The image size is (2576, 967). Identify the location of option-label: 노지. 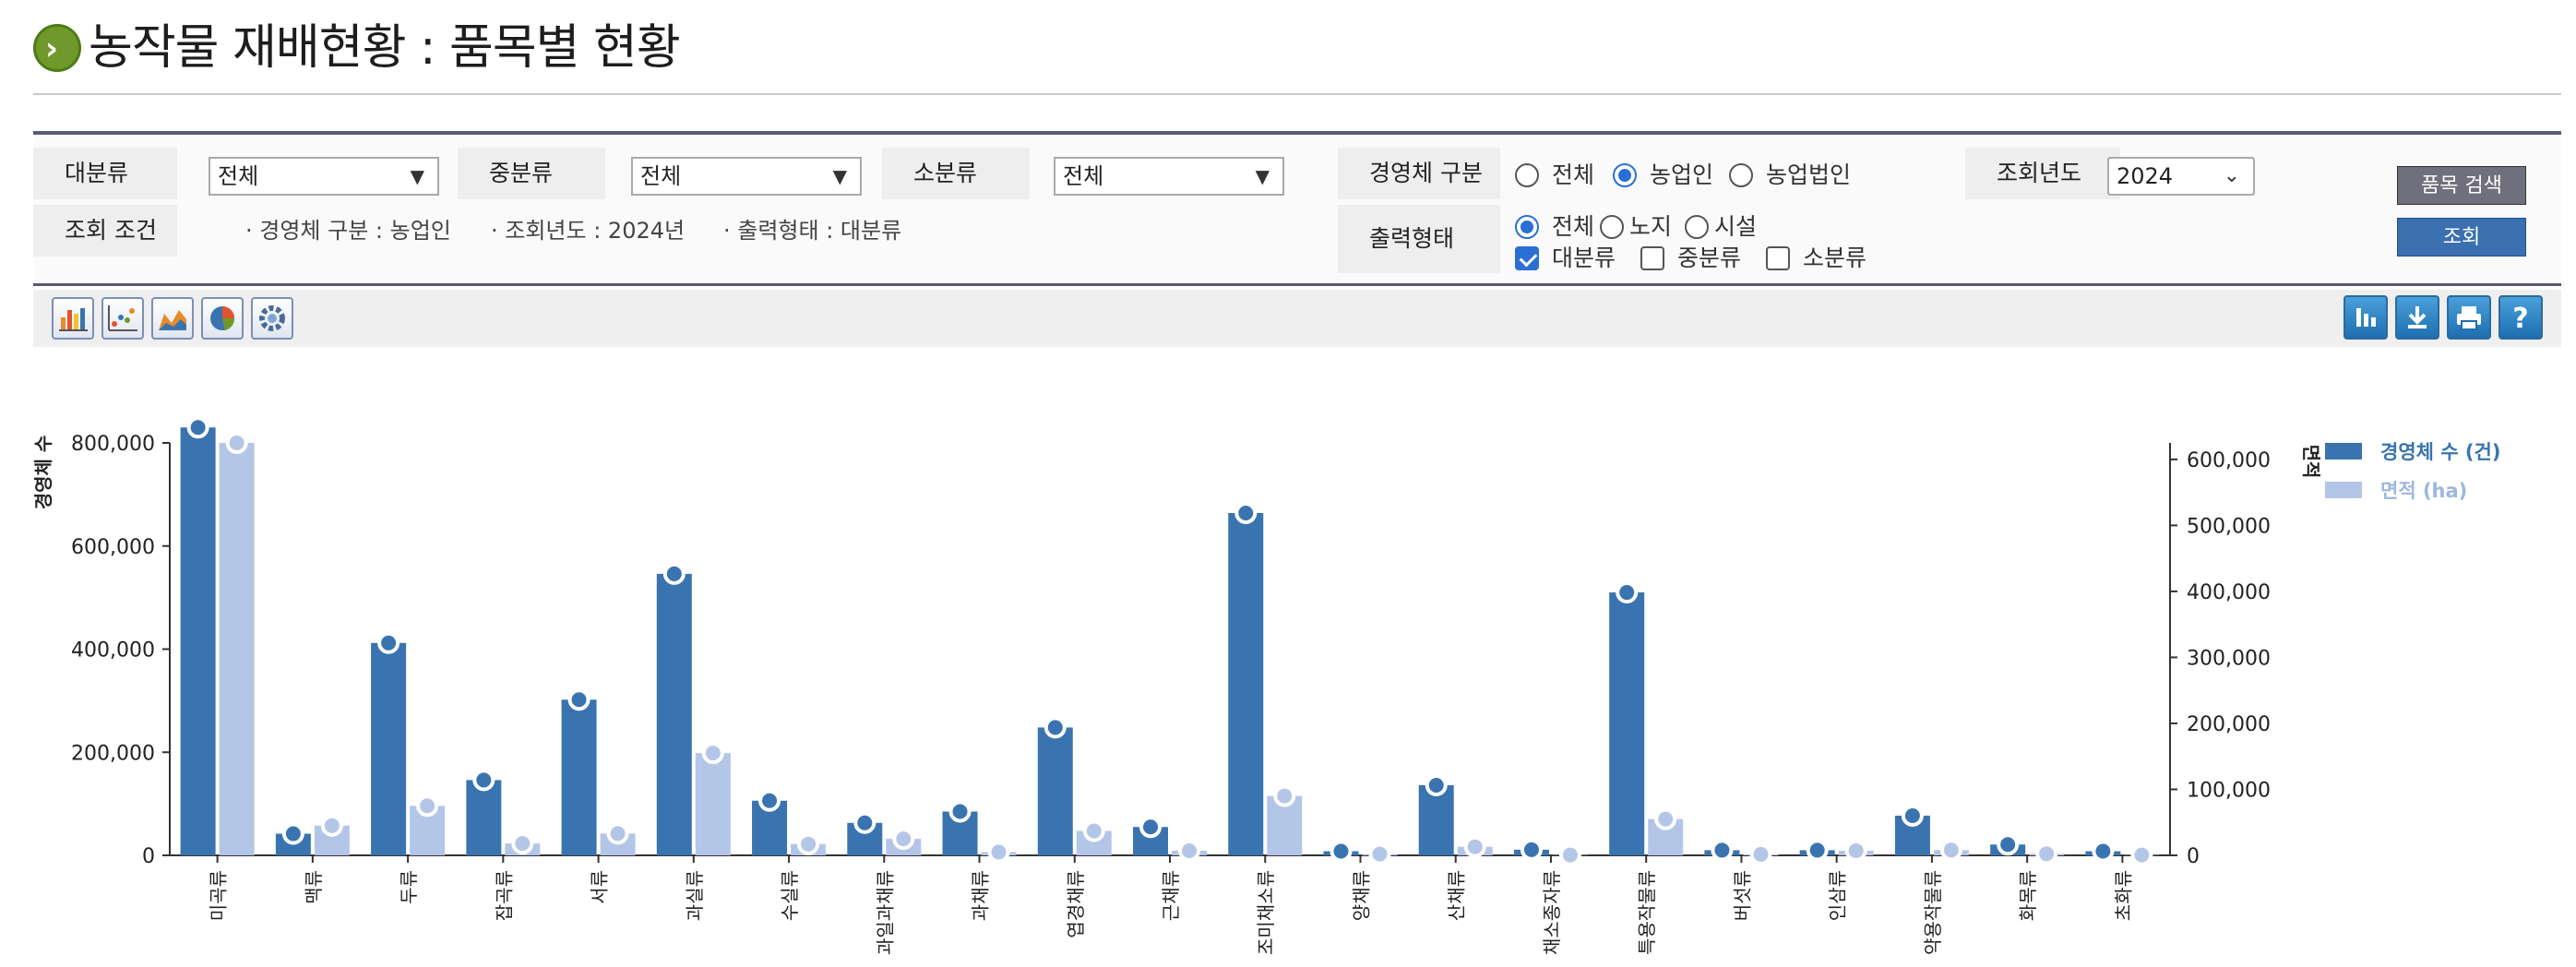
(1651, 226).